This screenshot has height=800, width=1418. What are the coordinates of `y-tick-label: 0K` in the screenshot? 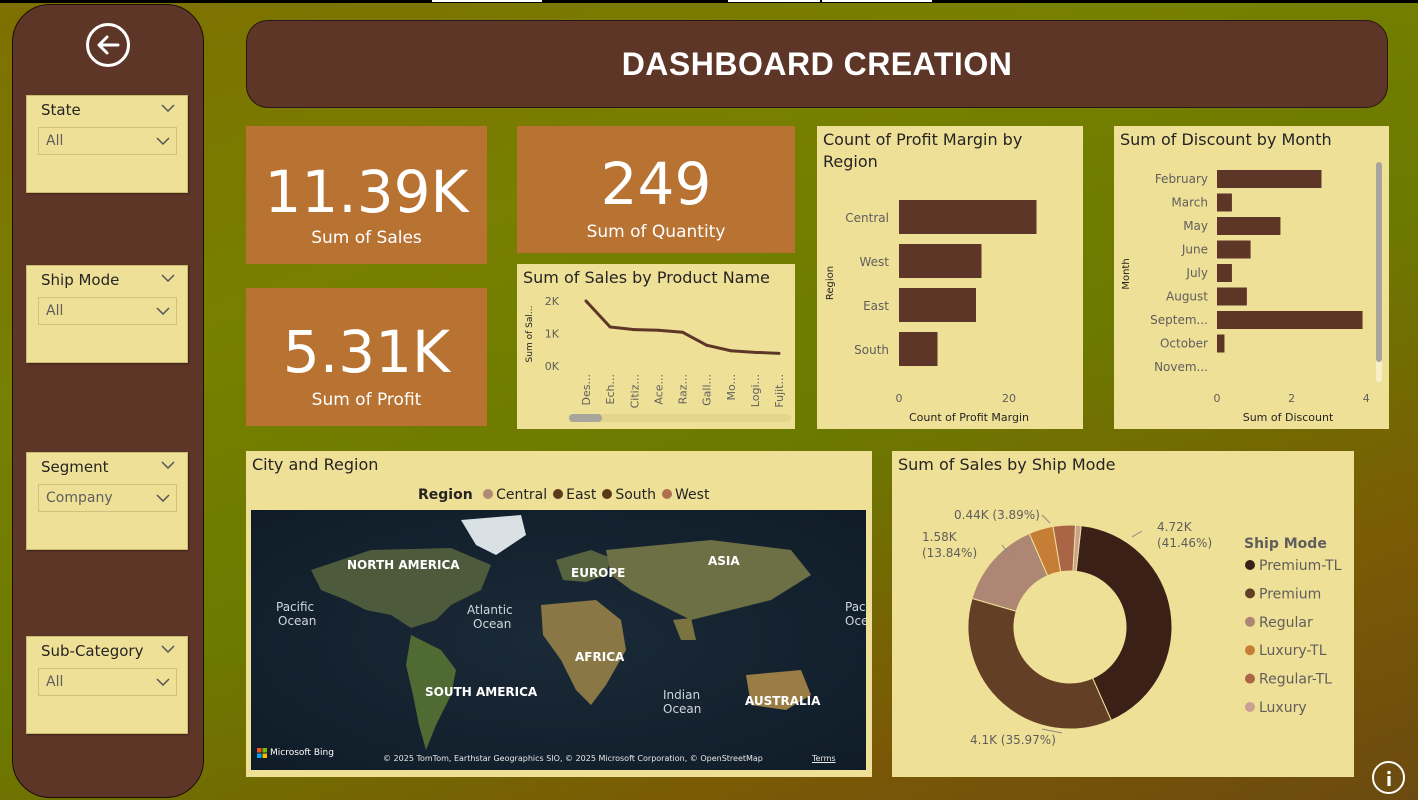 It's located at (552, 366).